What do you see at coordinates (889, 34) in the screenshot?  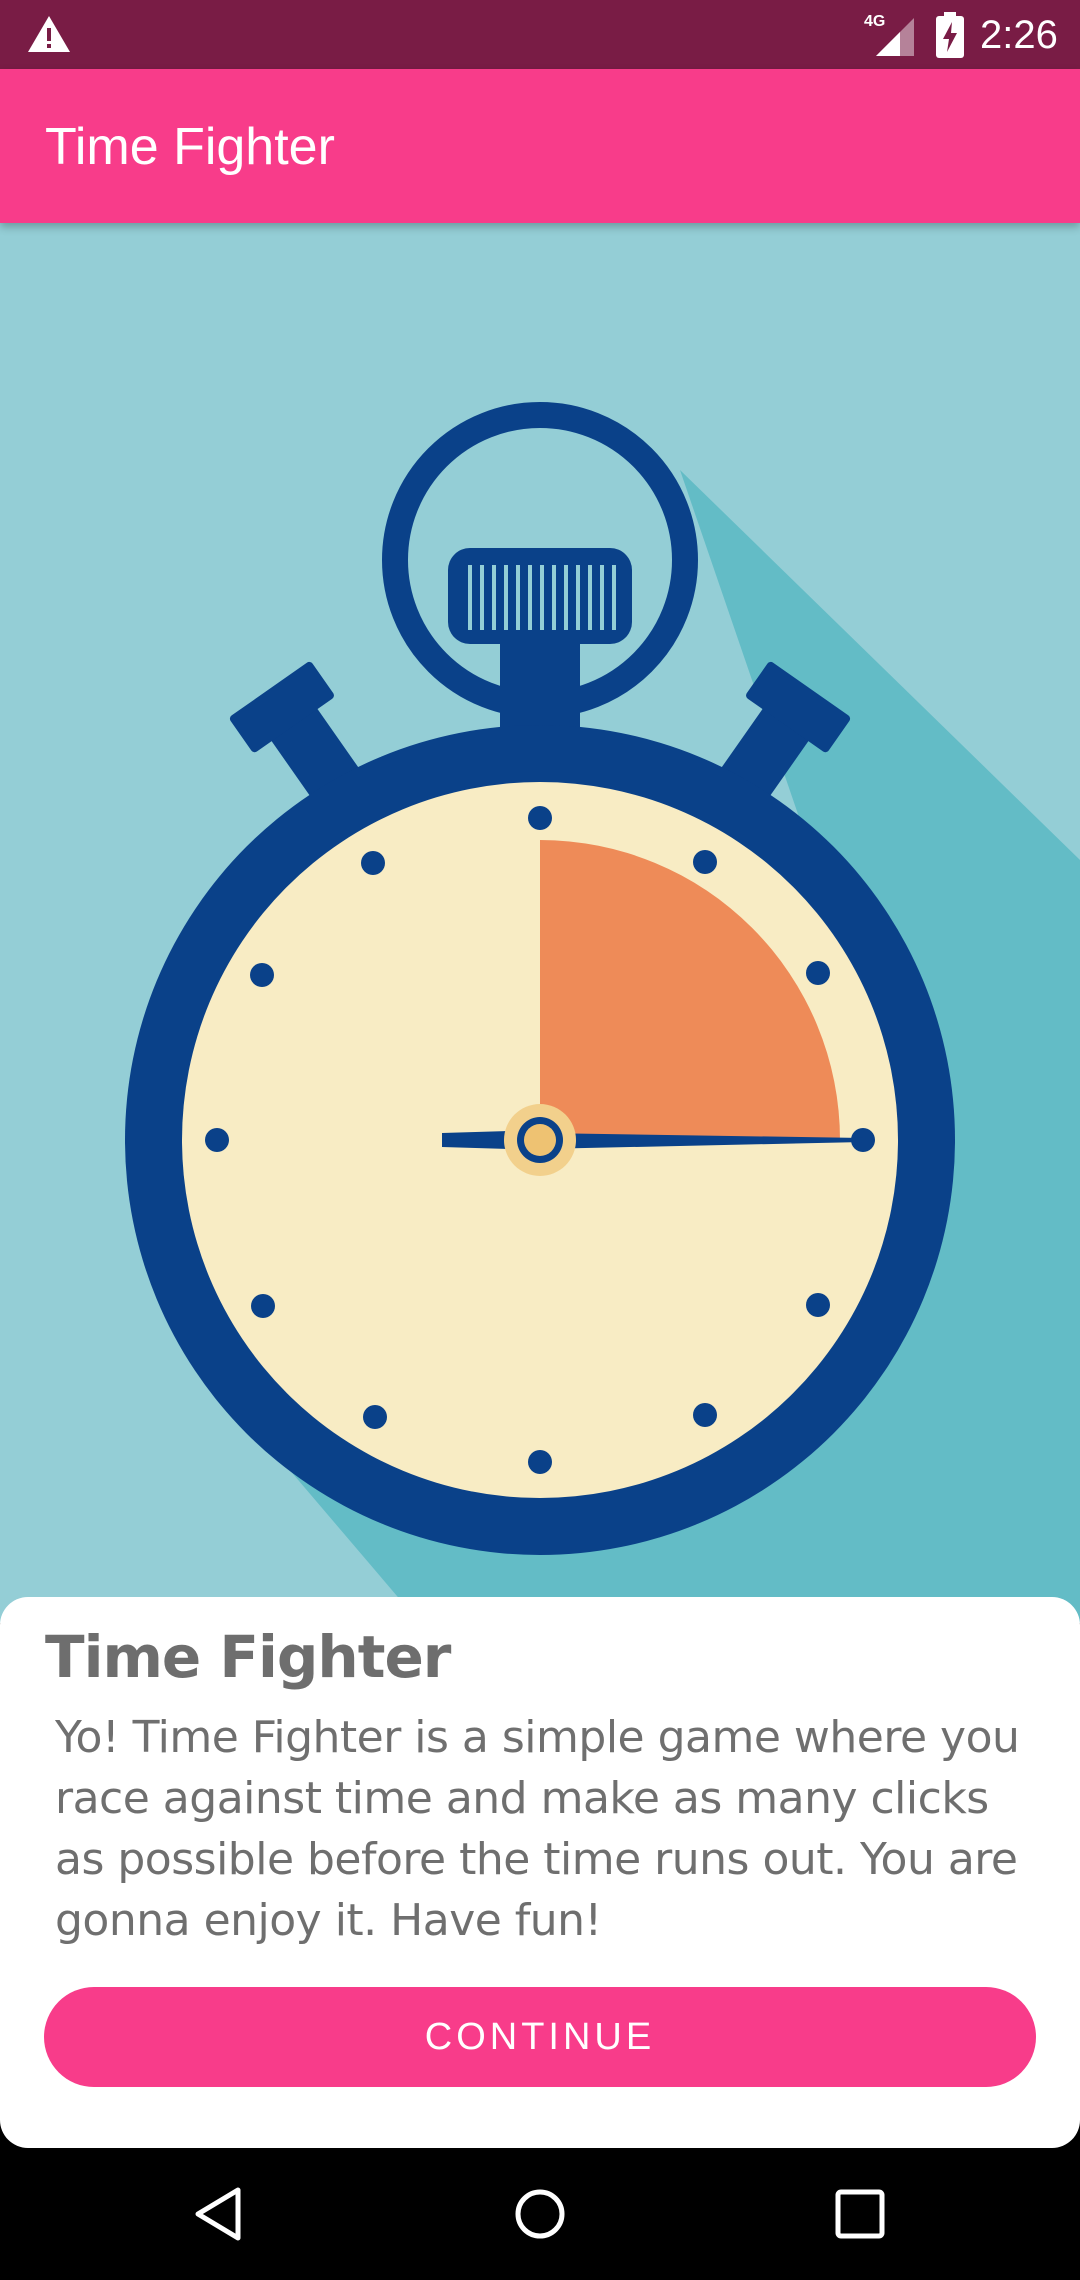 I see `signal-icon: 4G` at bounding box center [889, 34].